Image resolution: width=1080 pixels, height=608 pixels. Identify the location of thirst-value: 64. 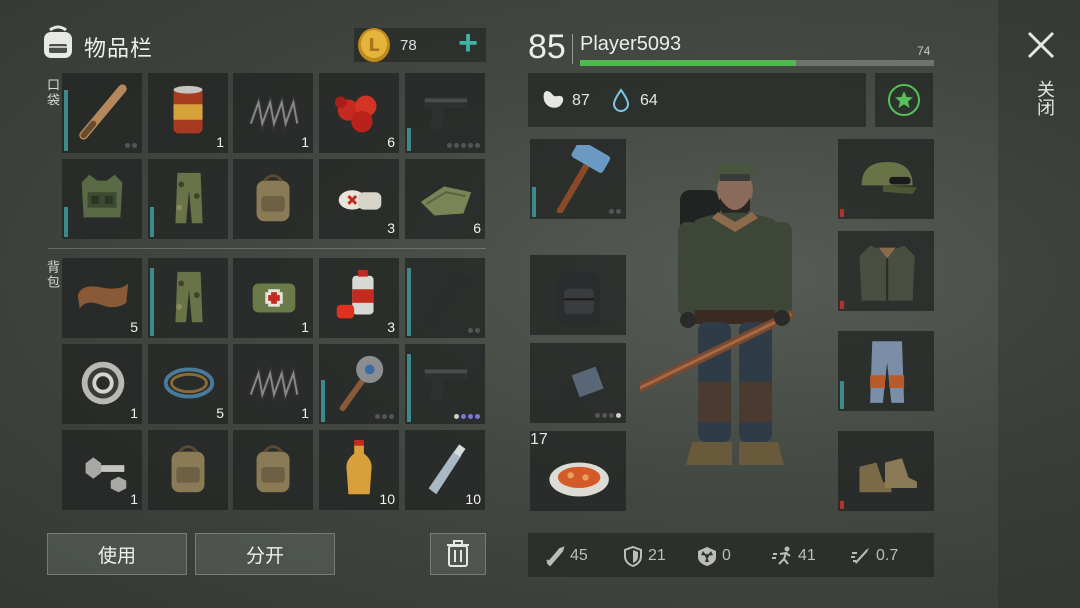
(649, 100).